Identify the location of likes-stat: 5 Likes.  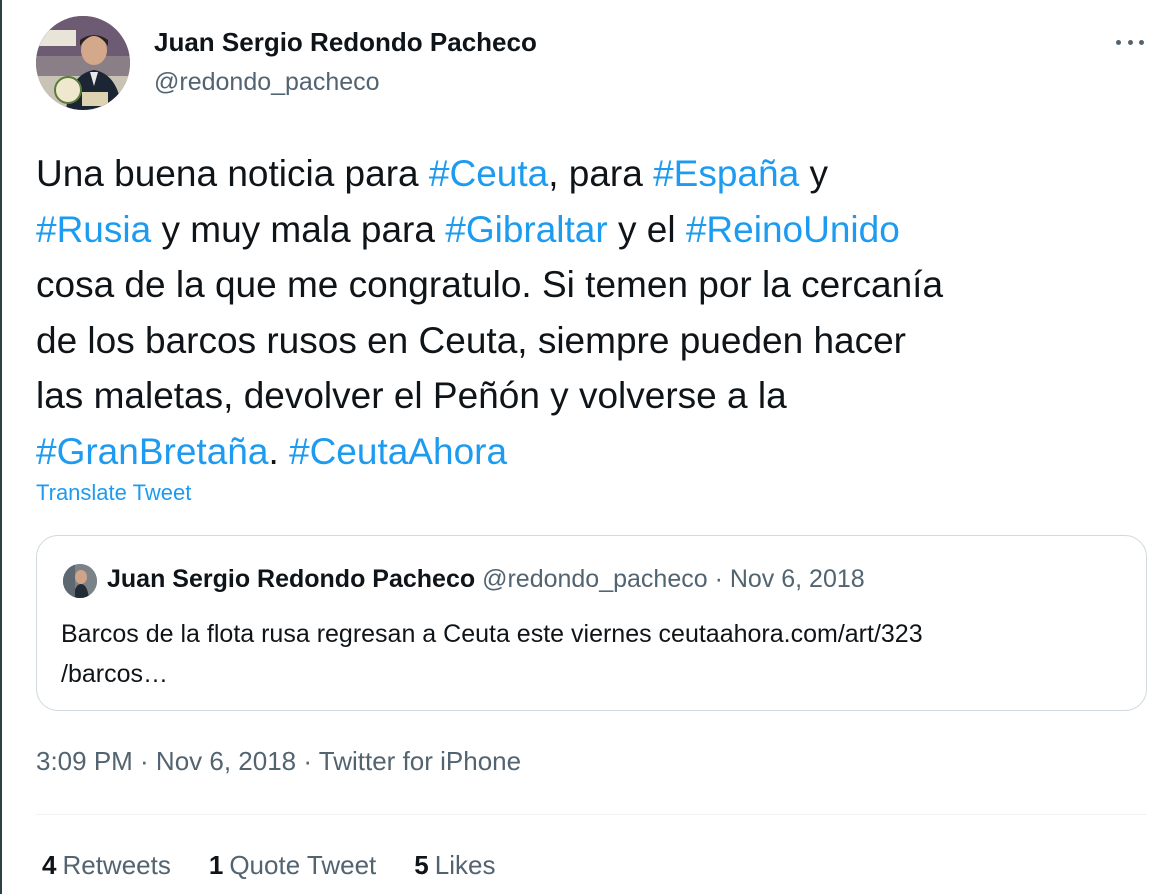
(454, 865).